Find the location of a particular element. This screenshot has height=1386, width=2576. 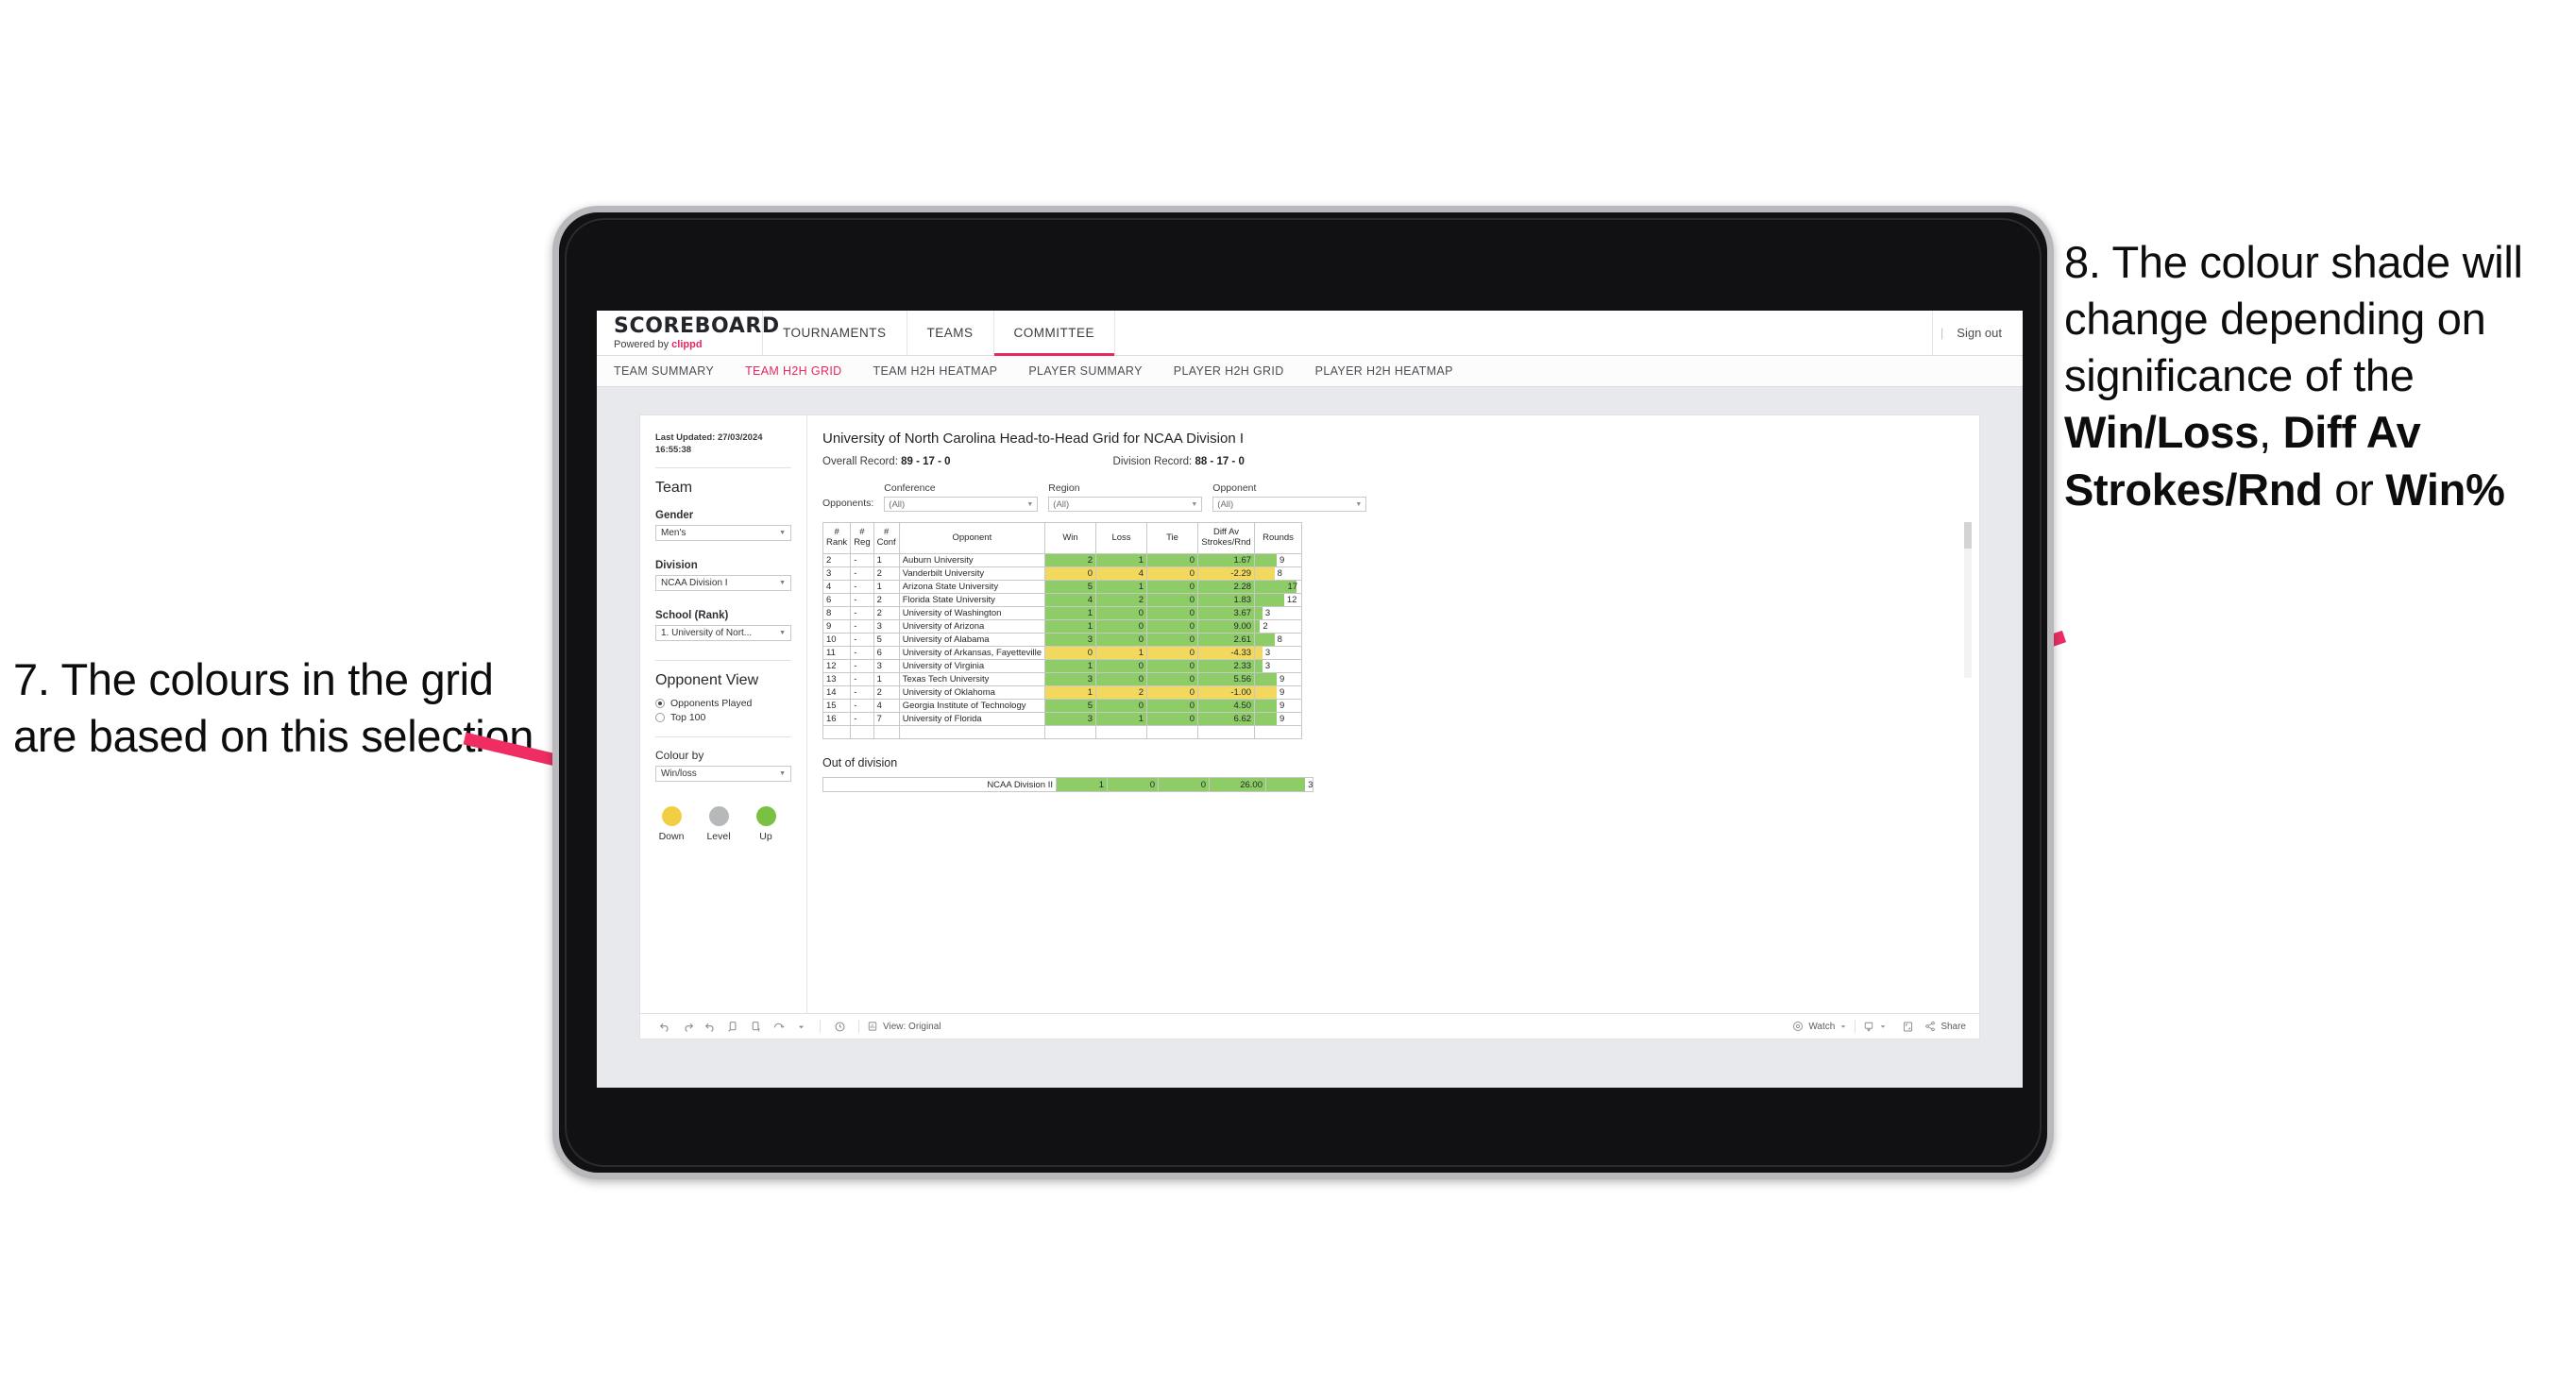

subnav-item-team-h2h-heatmap: TEAM H2H HEATMAP is located at coordinates (935, 371).